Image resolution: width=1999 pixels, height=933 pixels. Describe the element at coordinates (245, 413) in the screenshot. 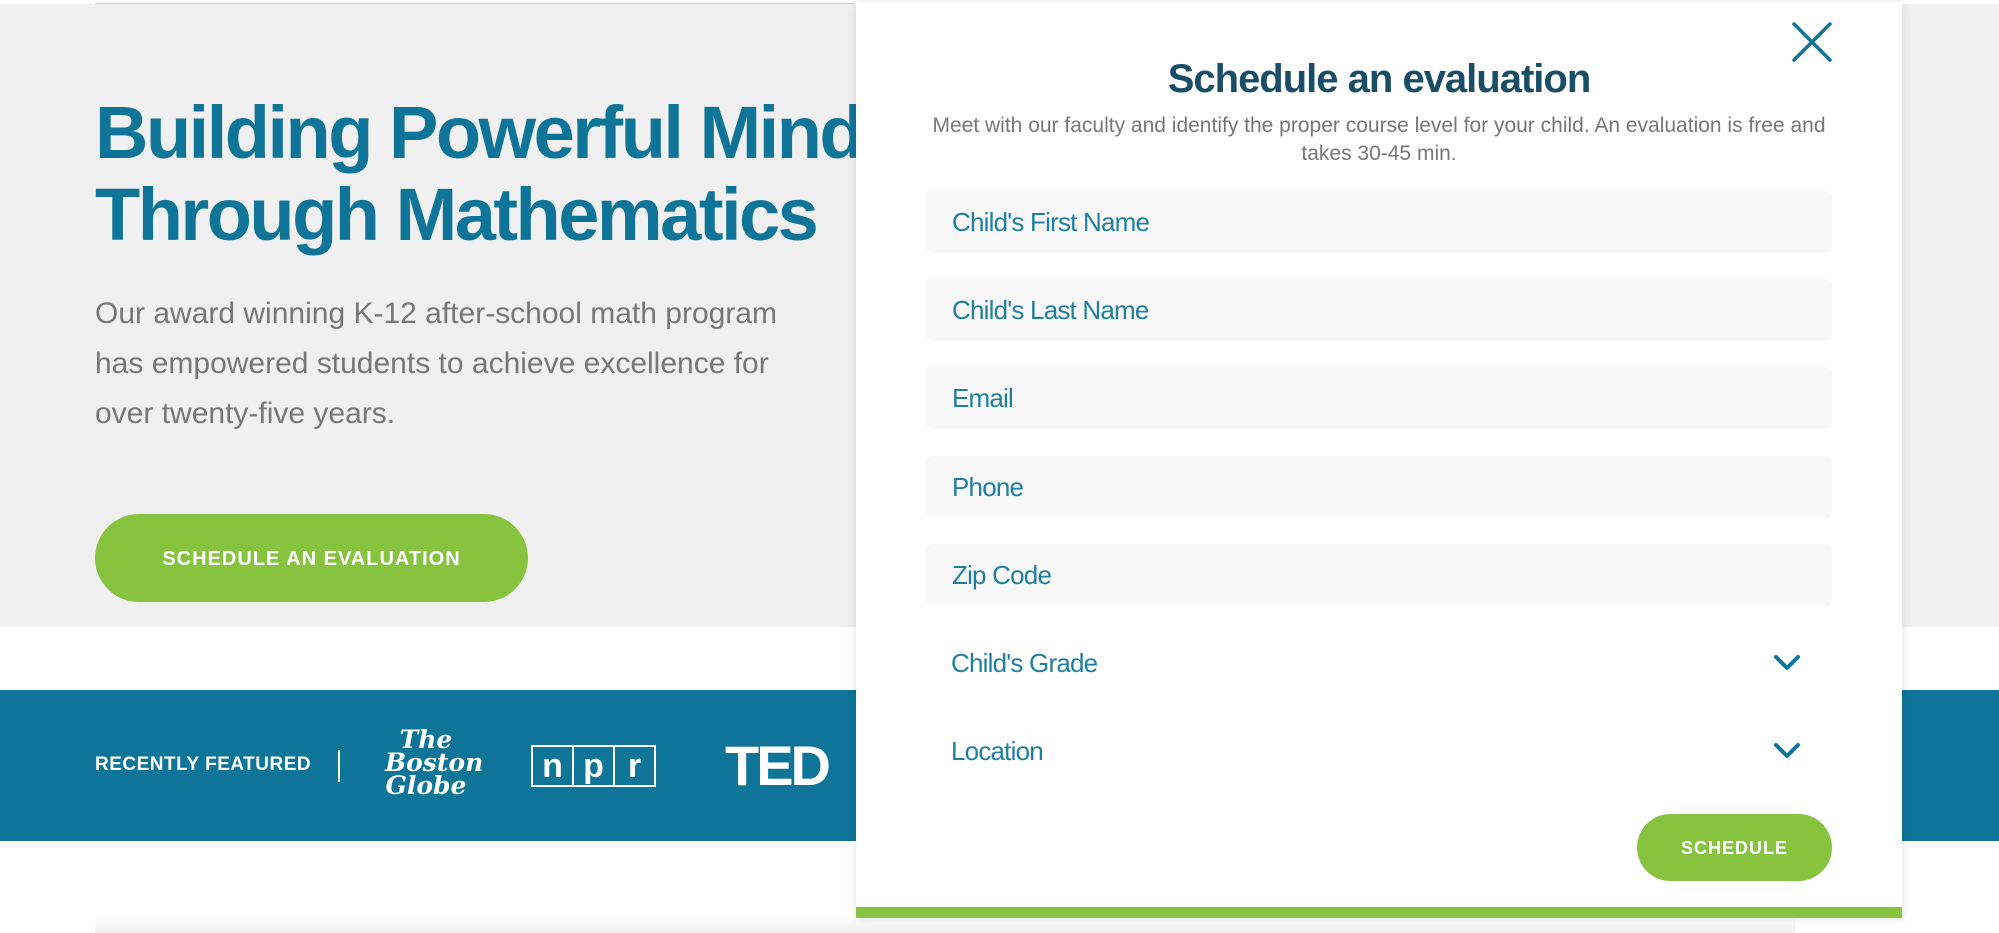

I see `hero-subtitle-line-3: over twenty-five years.` at that location.